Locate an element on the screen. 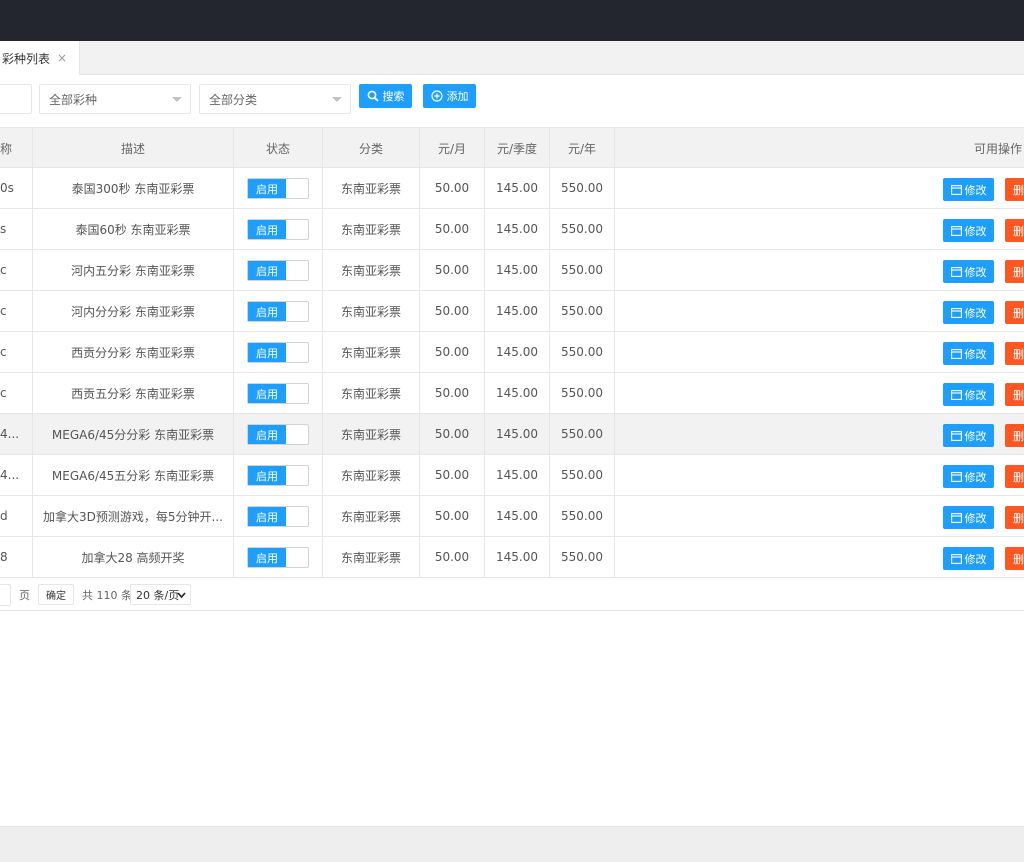 The height and width of the screenshot is (862, 1024). search-button: 搜索 is located at coordinates (385, 96).